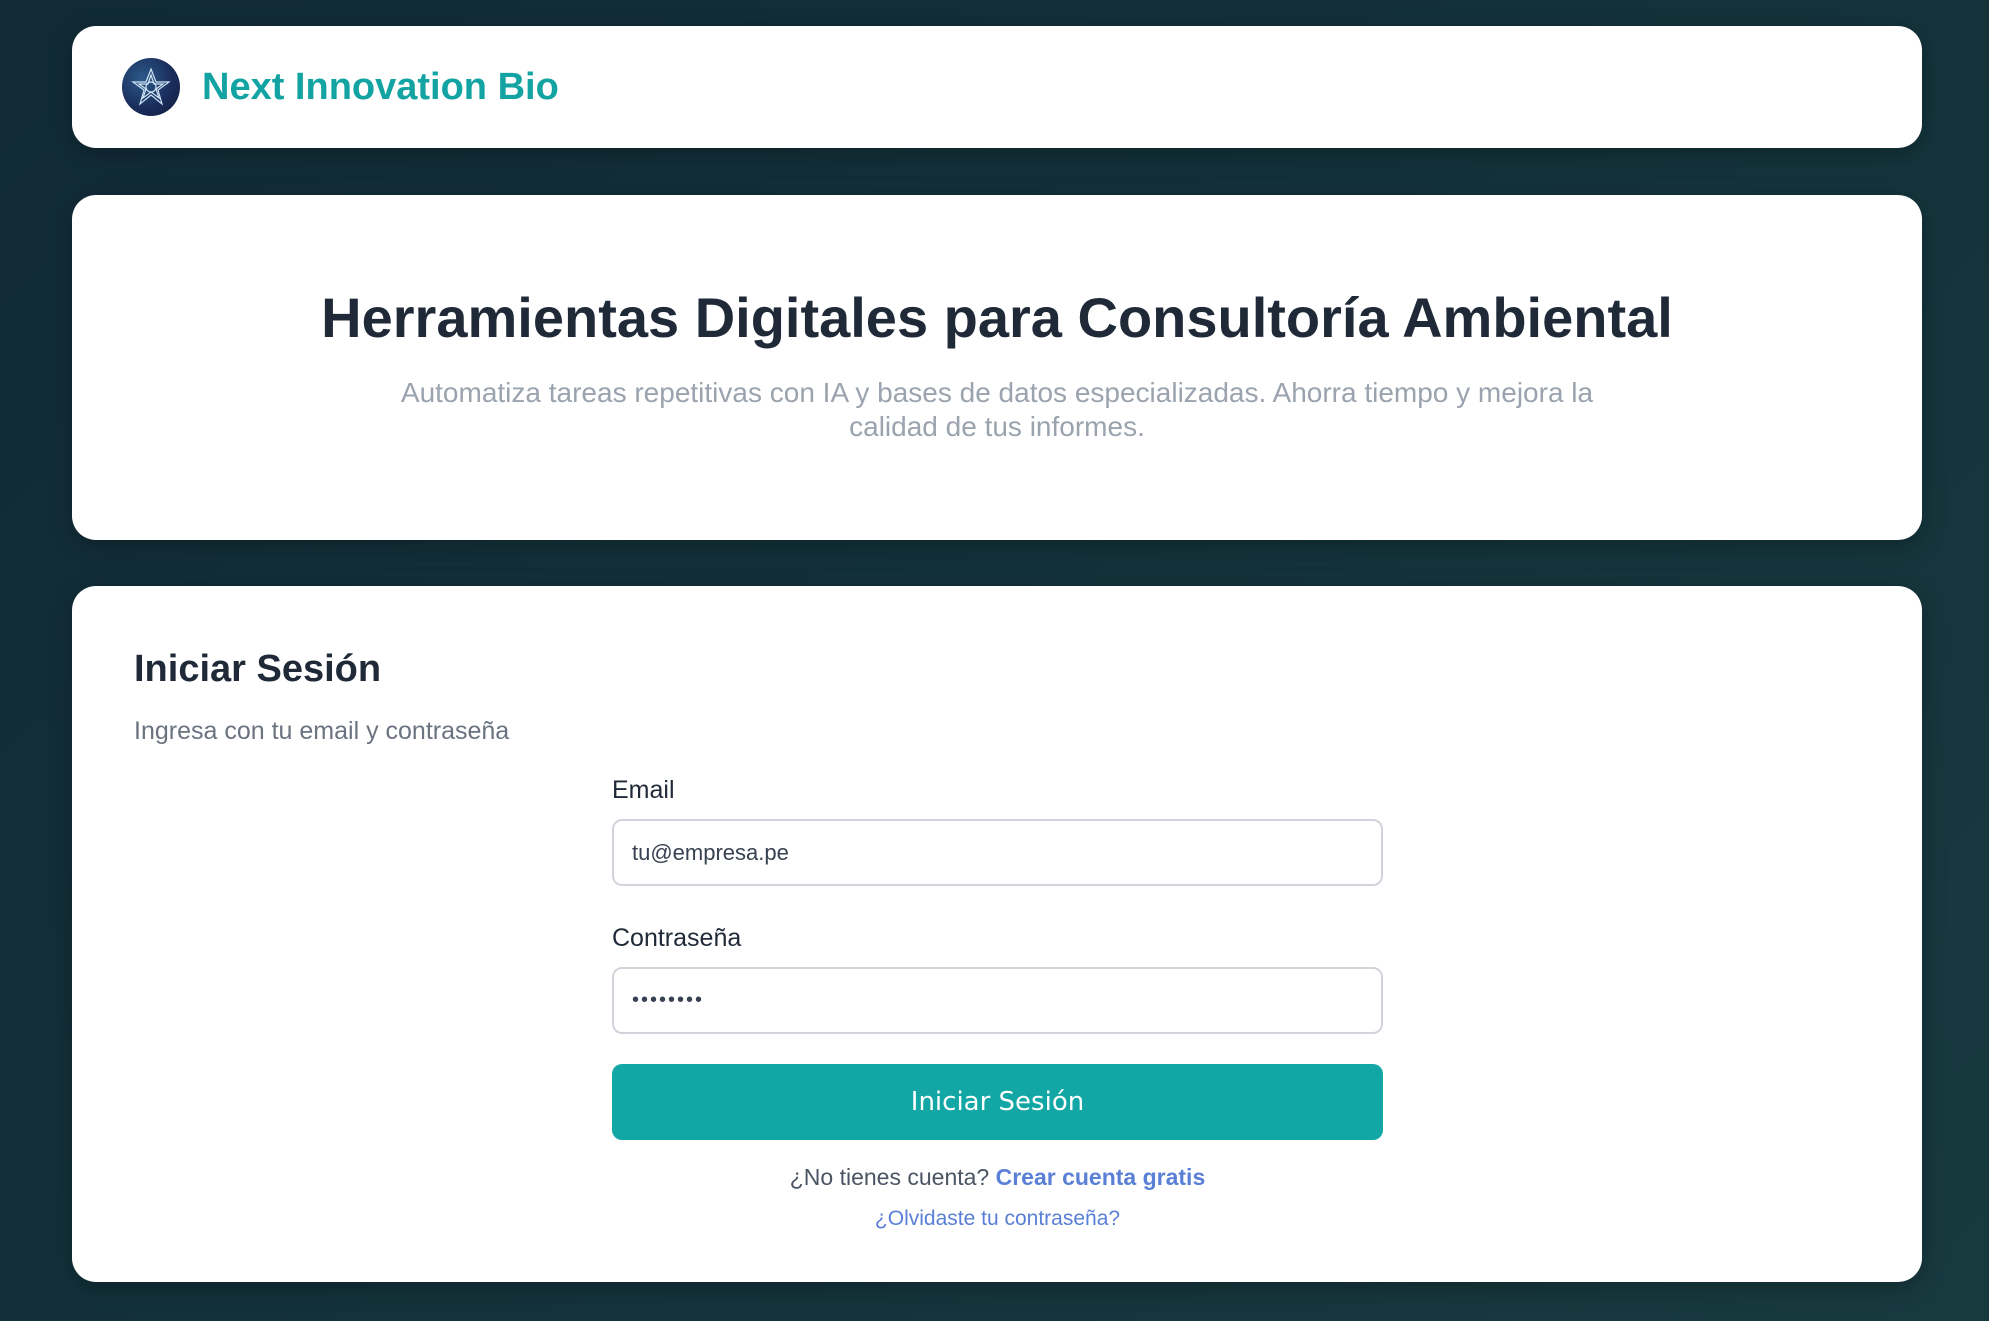 The width and height of the screenshot is (1989, 1321). I want to click on brand-name: Next Innovation Bio, so click(380, 87).